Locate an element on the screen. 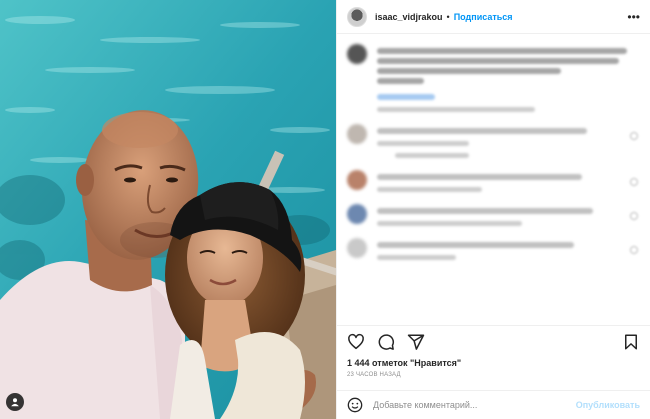  user-tag-button is located at coordinates (15, 402).